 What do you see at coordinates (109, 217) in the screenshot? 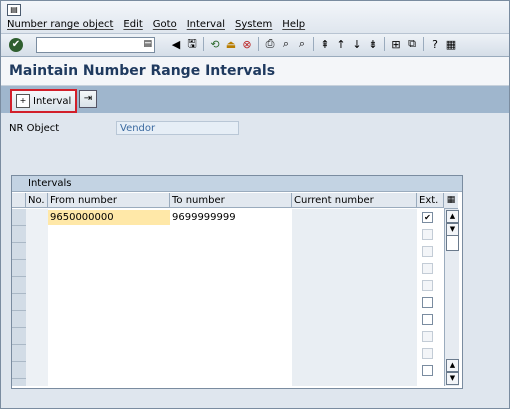
I see `cell-from-number: 9650000000` at bounding box center [109, 217].